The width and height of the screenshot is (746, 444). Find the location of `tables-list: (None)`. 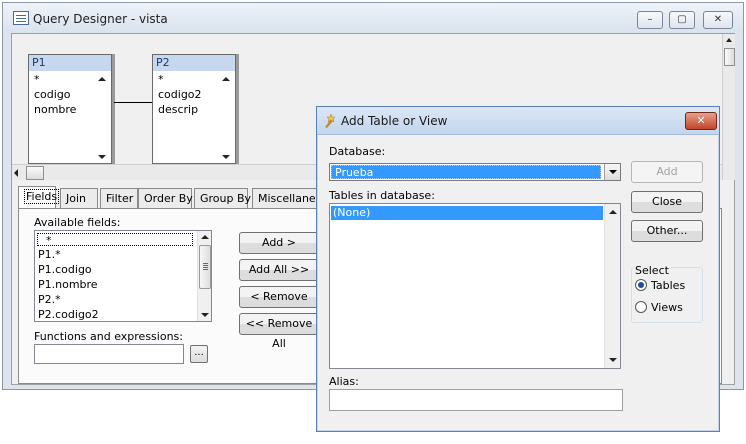

tables-list: (None) is located at coordinates (475, 286).